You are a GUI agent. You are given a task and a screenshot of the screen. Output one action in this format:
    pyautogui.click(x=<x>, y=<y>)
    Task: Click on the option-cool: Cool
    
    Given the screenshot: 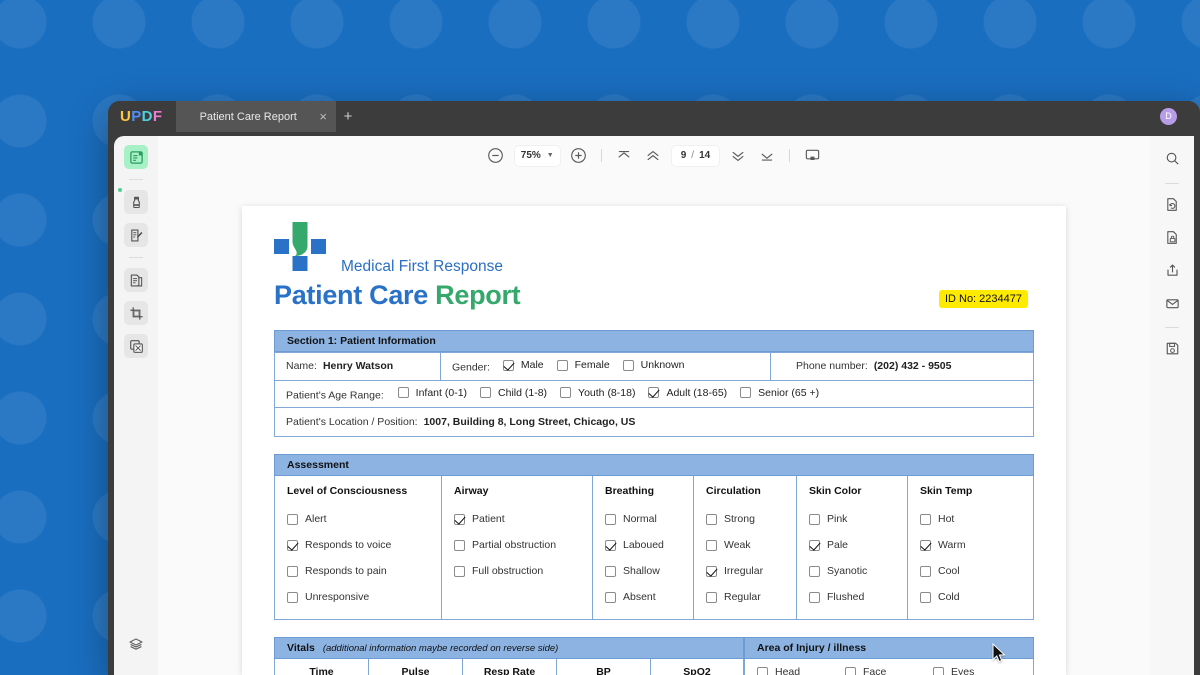 What is the action you would take?
    pyautogui.click(x=973, y=571)
    